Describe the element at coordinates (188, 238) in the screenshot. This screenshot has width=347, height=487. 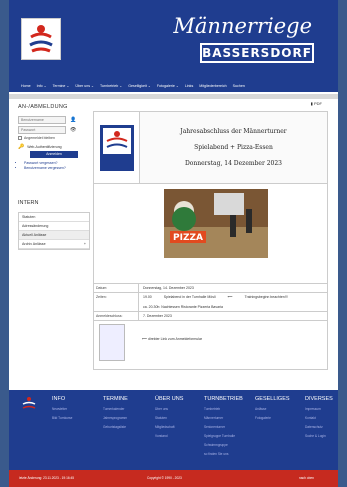
I see `svg-text: PIZZA` at that location.